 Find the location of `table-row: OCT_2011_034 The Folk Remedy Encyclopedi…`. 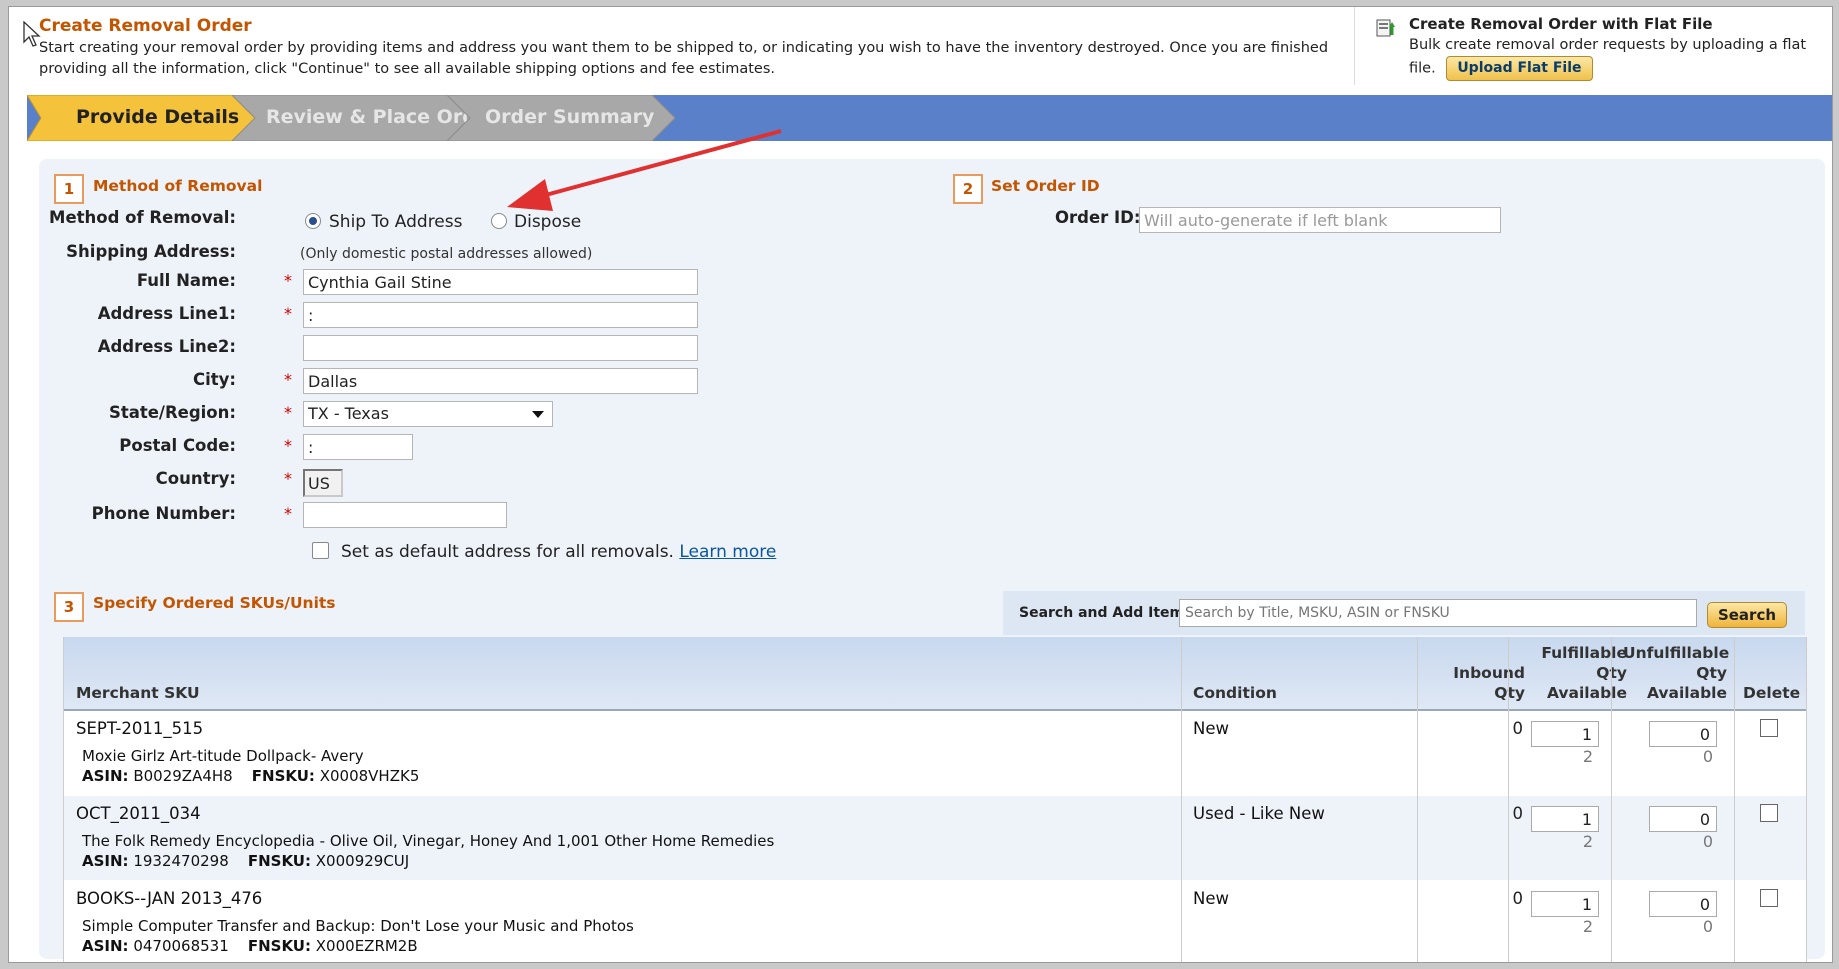

table-row: OCT_2011_034 The Folk Remedy Encyclopedi… is located at coordinates (935, 838).